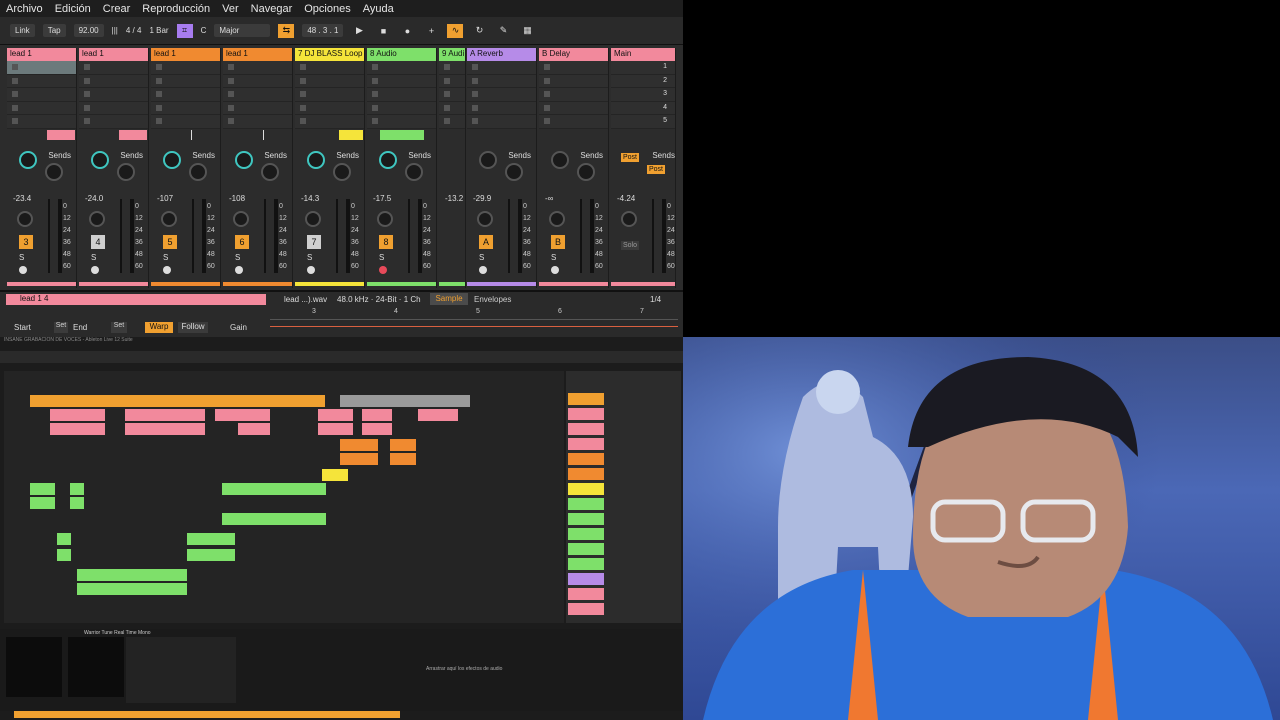 The height and width of the screenshot is (720, 1280). What do you see at coordinates (626, 198) in the screenshot?
I see `volume-readout: -4.24` at bounding box center [626, 198].